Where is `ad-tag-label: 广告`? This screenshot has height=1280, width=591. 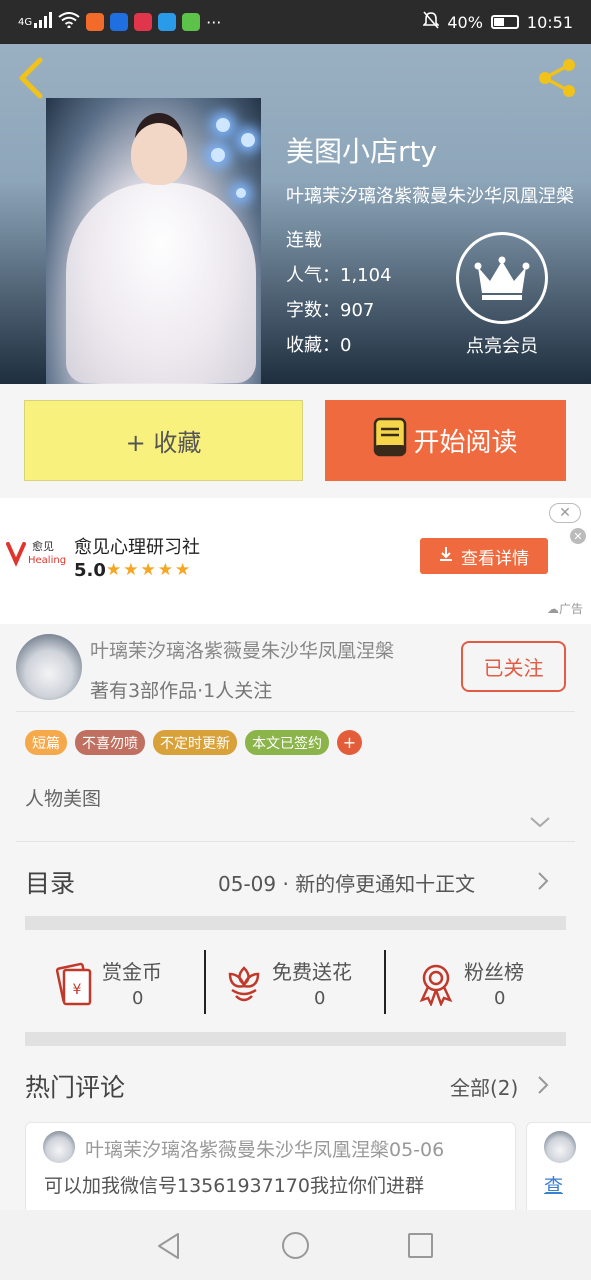 ad-tag-label: 广告 is located at coordinates (570, 609).